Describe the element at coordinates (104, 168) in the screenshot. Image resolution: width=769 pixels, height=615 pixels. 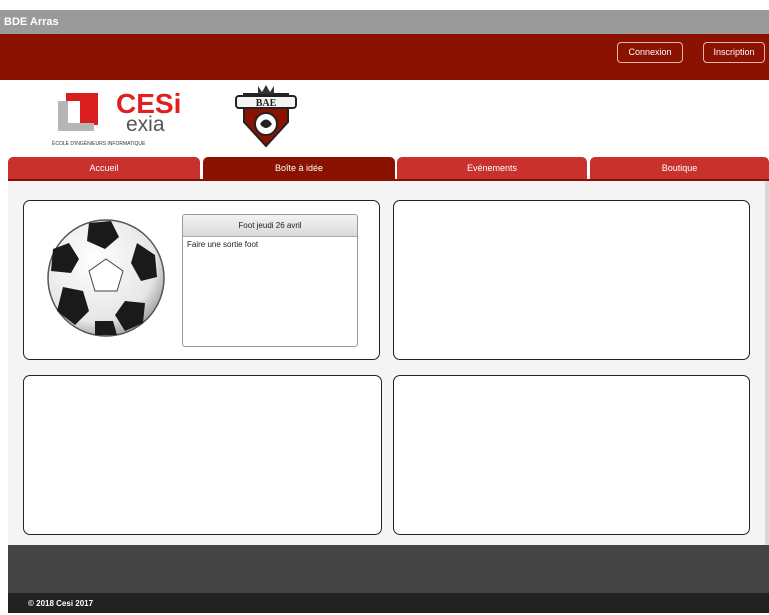
I see `tab-accueil: Accueil` at that location.